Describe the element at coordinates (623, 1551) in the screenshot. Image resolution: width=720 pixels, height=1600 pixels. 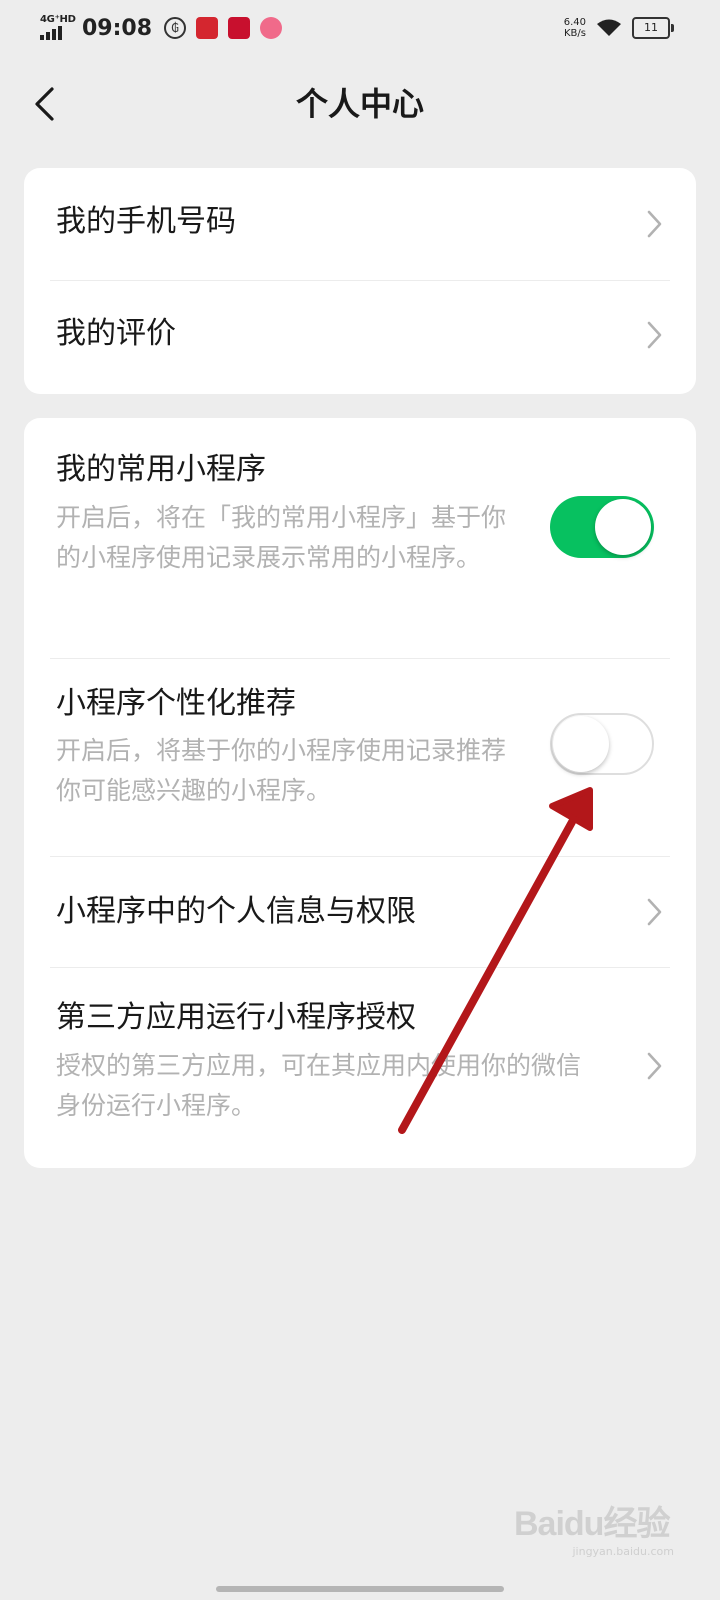
I see `watermark-url: jingyan.baidu.com` at that location.